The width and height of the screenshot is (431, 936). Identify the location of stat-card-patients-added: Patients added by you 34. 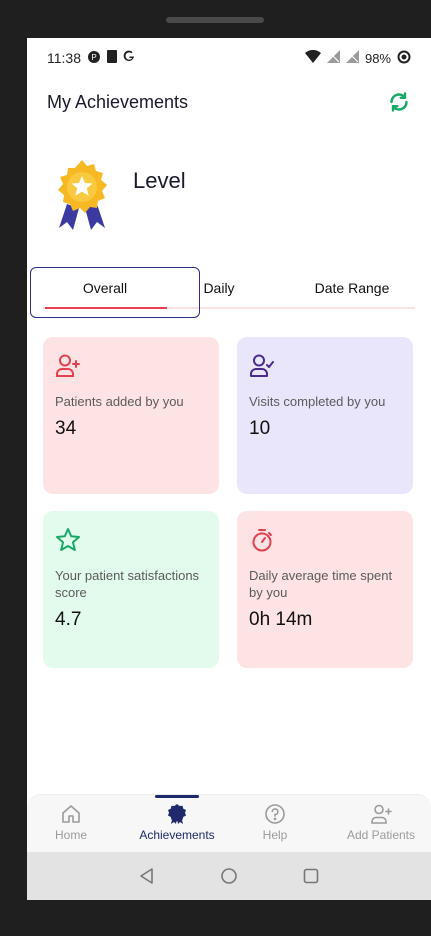
(131, 415).